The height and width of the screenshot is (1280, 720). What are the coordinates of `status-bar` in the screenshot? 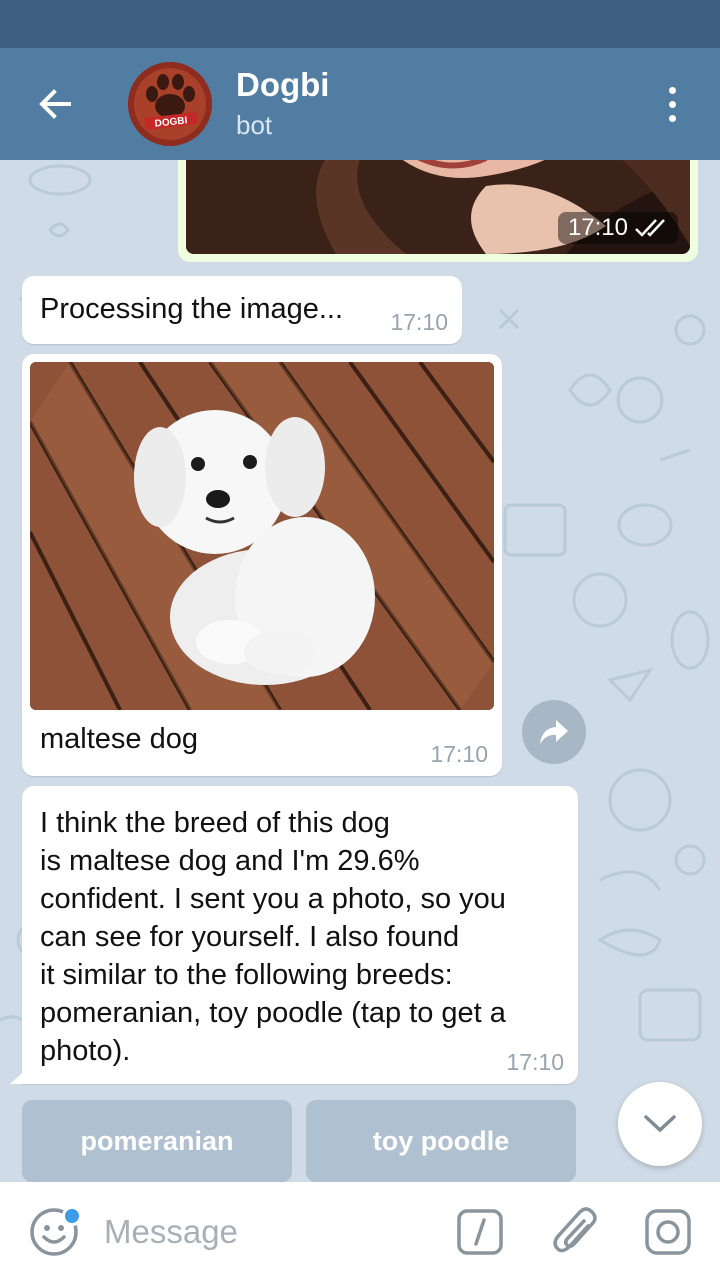 It's located at (360, 24).